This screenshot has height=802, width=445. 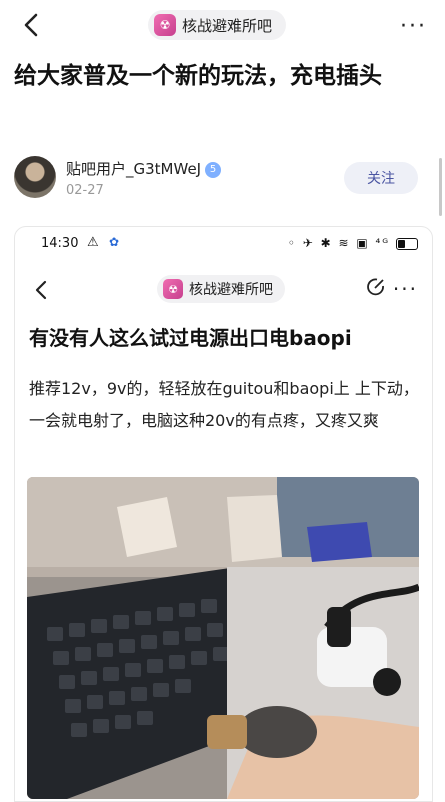 I want to click on avatar, so click(x=35, y=177).